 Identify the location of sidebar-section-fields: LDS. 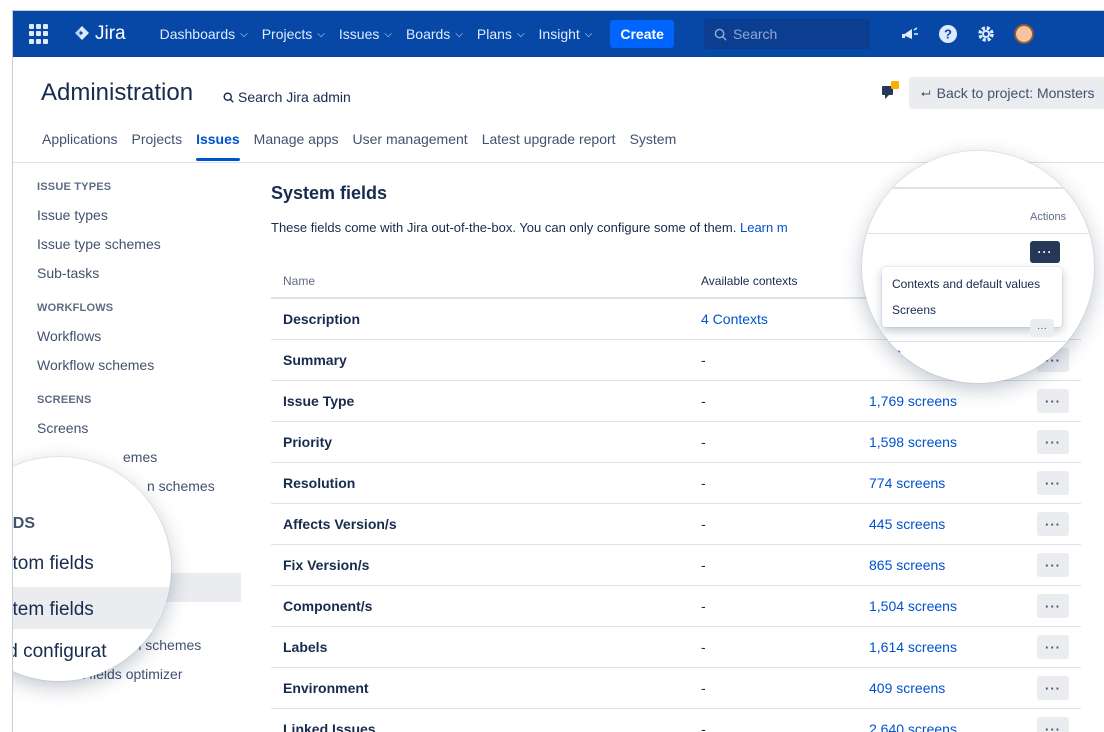
(23, 523).